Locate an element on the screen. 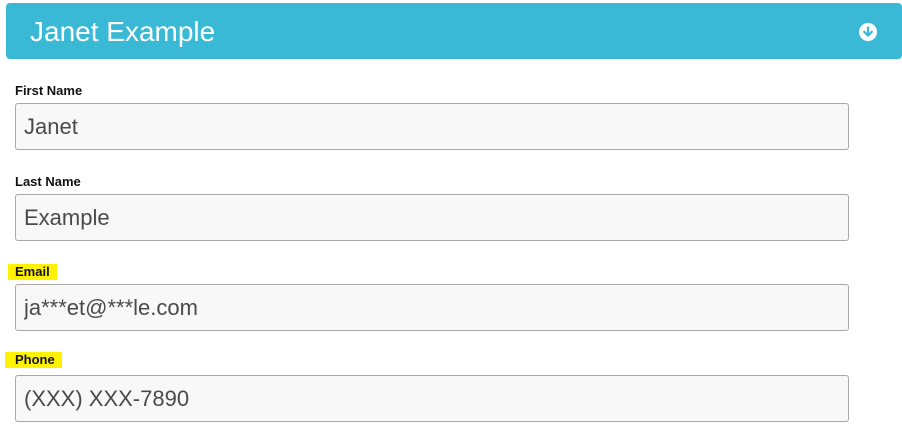 The image size is (902, 428). last-name-input is located at coordinates (432, 217).